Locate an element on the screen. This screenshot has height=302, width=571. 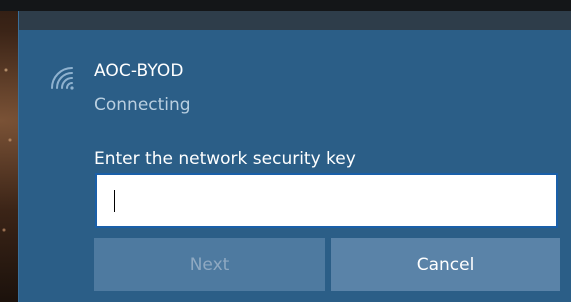
text-caret is located at coordinates (114, 201).